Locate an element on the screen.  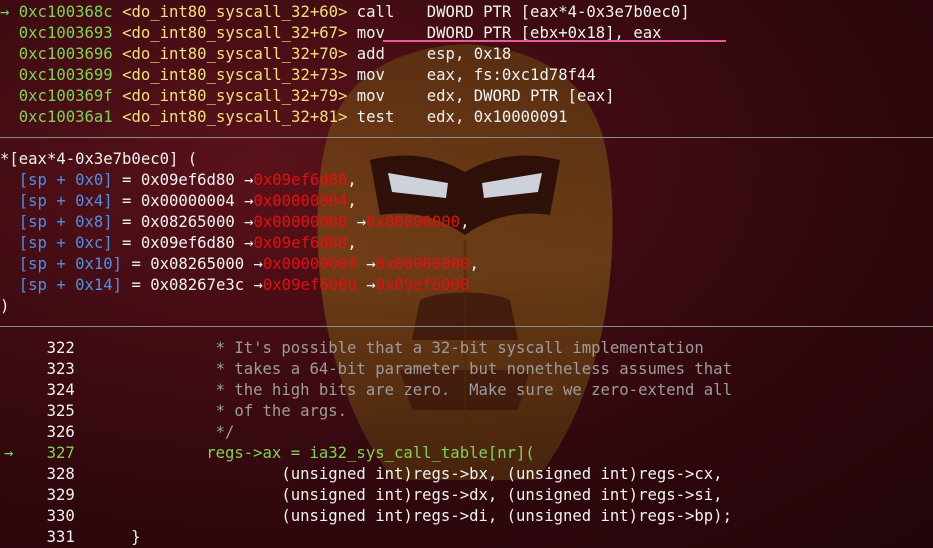
source-line: 326 */ is located at coordinates (119, 432).